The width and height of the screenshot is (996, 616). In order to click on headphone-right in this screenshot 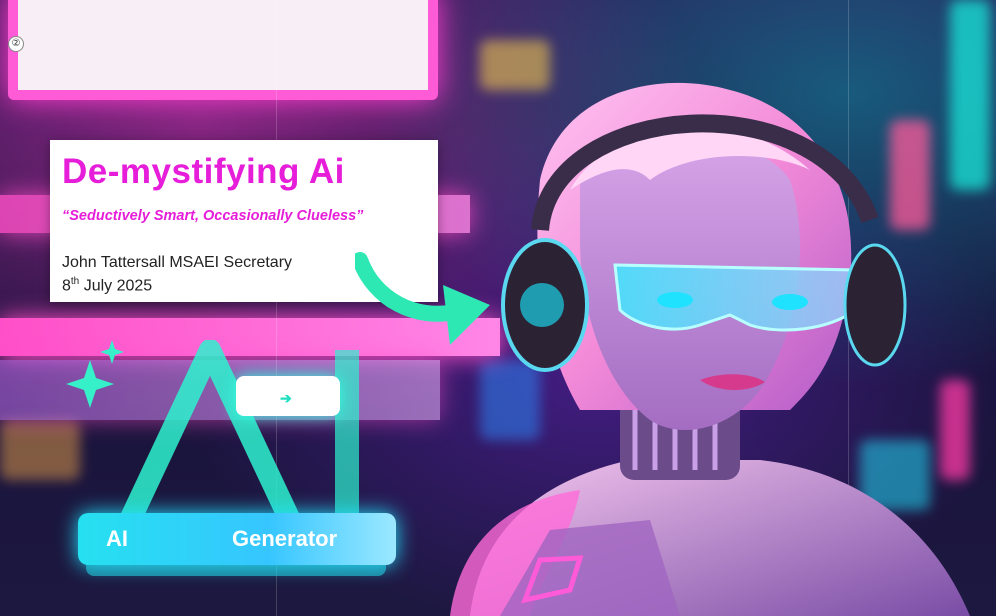, I will do `click(875, 305)`.